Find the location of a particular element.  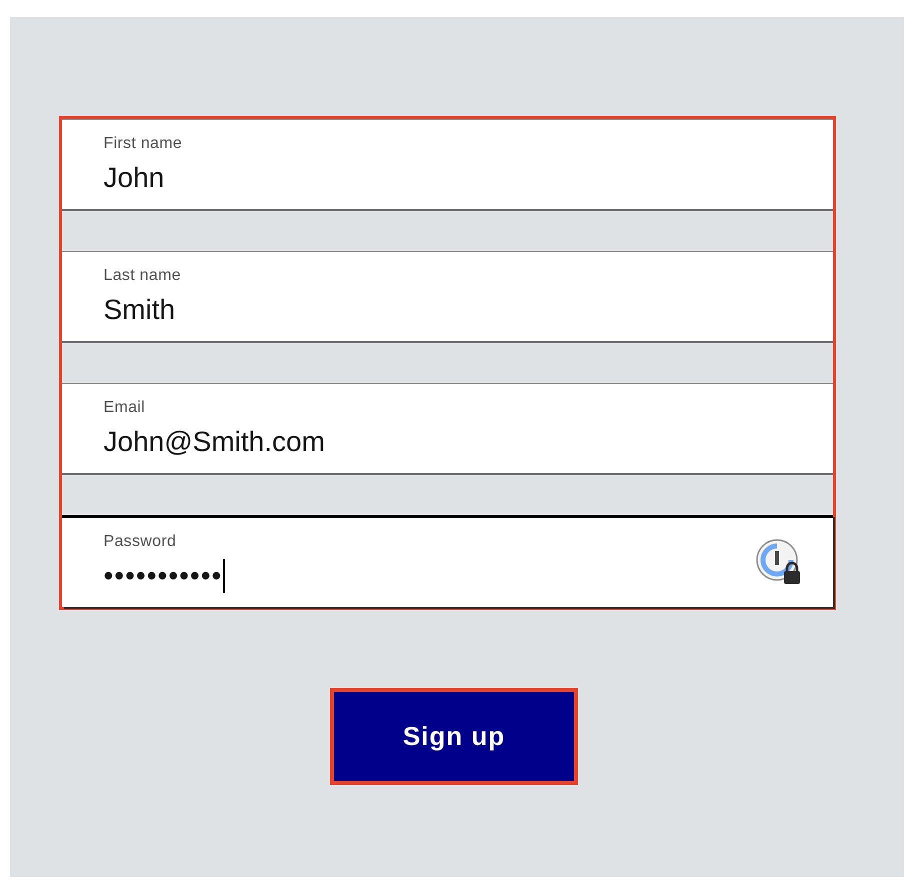

input-field: Password ••••••••••• is located at coordinates (447, 561).